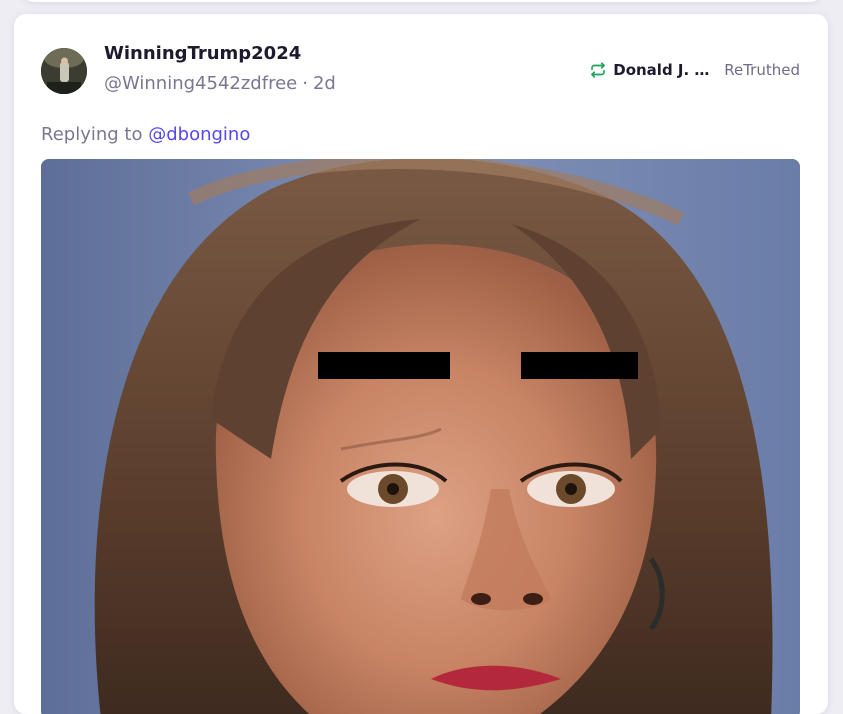  I want to click on previous-post-card-edge, so click(422, 1).